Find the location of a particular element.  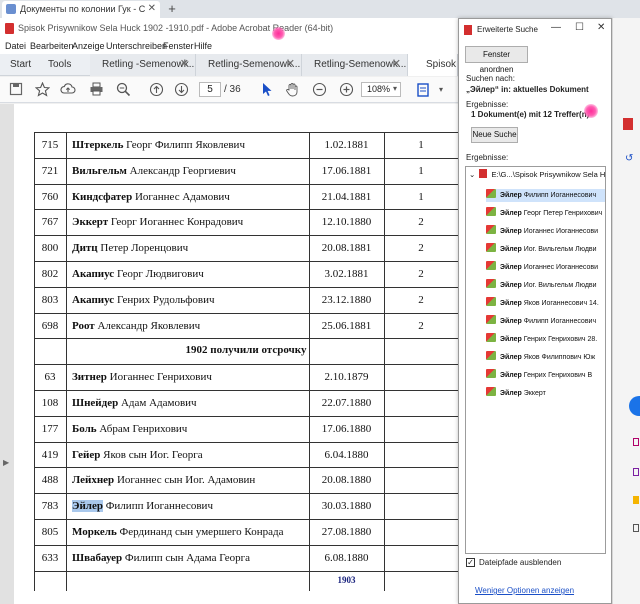

search-result-item: Эйлер Эккерт is located at coordinates (545, 393).